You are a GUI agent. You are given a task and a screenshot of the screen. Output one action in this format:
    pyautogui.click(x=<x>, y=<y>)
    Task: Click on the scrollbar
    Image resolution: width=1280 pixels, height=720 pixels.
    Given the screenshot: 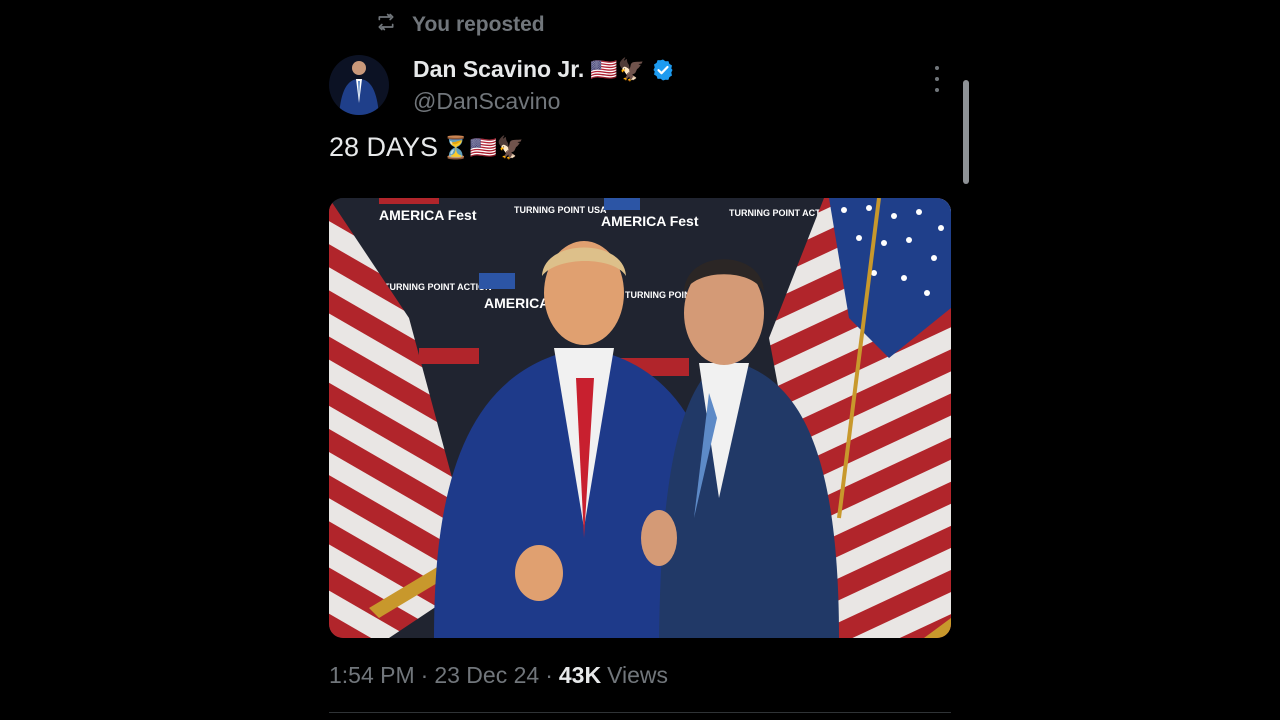 What is the action you would take?
    pyautogui.click(x=966, y=132)
    